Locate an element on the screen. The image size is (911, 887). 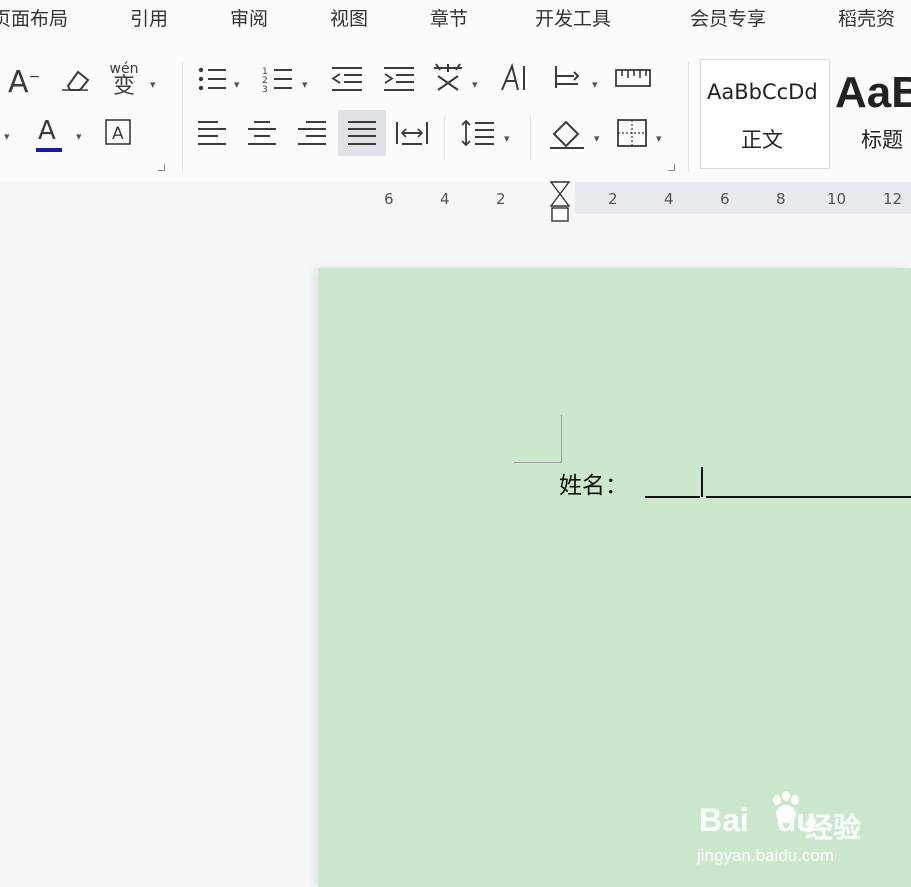
shading-dropdown-icon: ▾ is located at coordinates (597, 138).